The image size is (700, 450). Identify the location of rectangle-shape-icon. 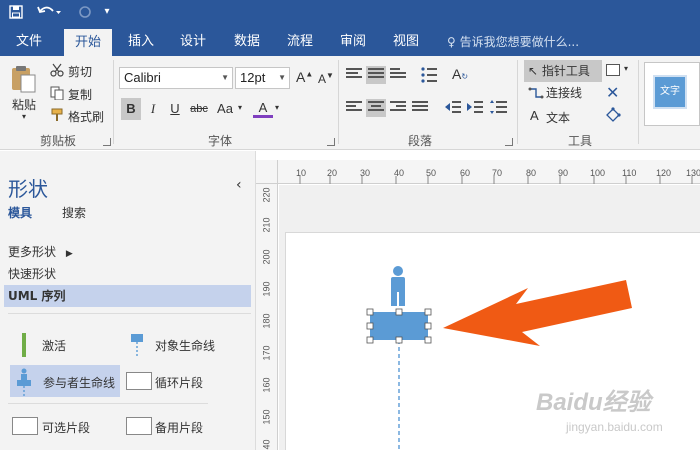
(613, 70).